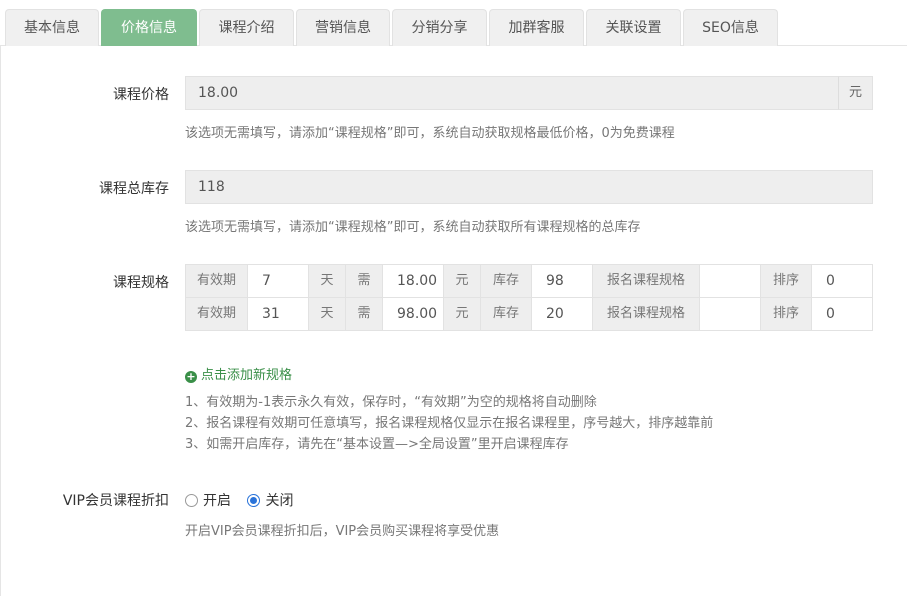 The height and width of the screenshot is (596, 907). Describe the element at coordinates (430, 133) in the screenshot. I see `course-price-help: 该选项无需填写，请添加“课程规格”即可，系统自动获取规格最低价格，0为免费课程` at that location.